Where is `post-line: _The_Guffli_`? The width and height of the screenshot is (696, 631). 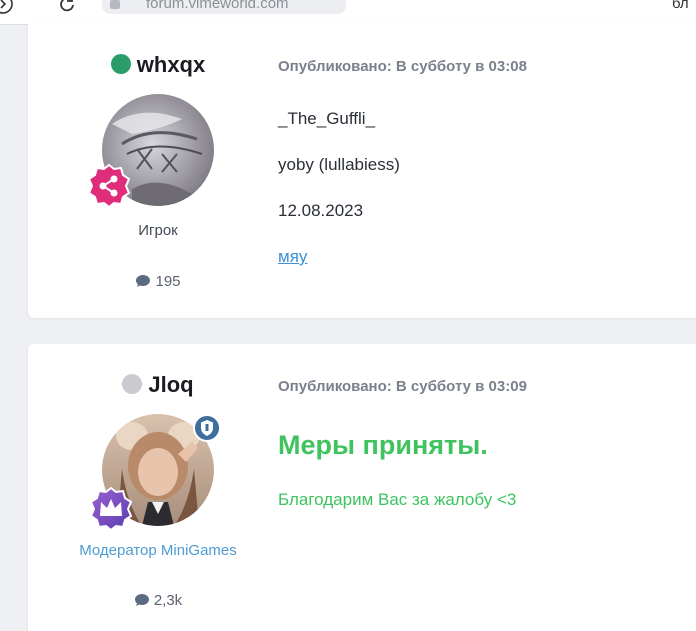 post-line: _The_Guffli_ is located at coordinates (327, 118).